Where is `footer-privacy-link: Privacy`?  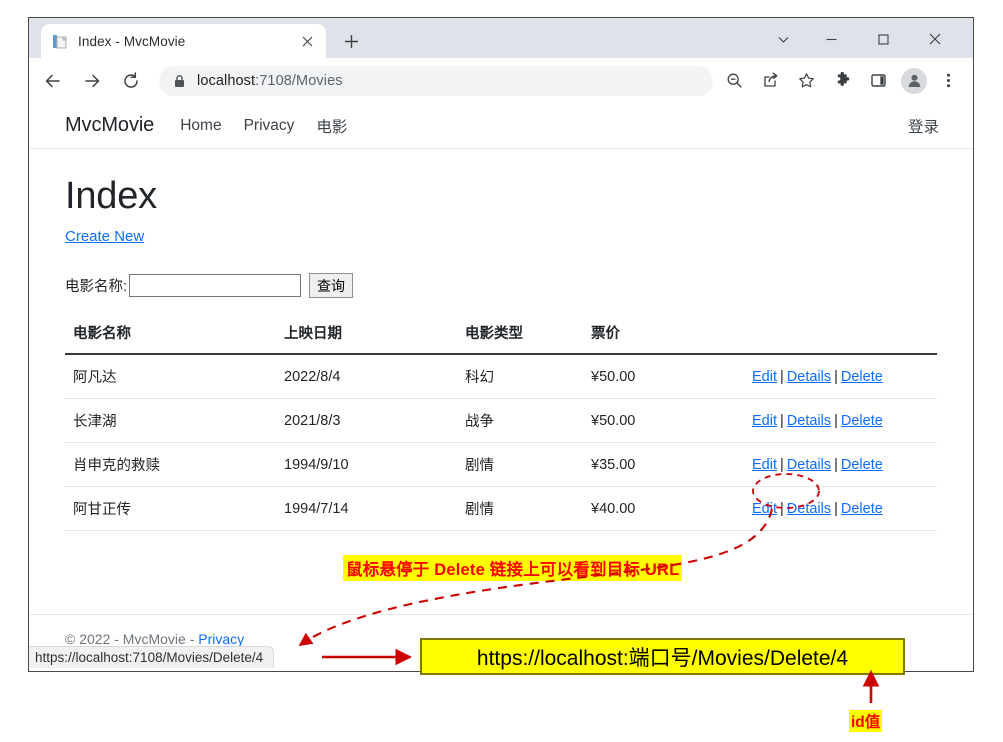 footer-privacy-link: Privacy is located at coordinates (221, 639).